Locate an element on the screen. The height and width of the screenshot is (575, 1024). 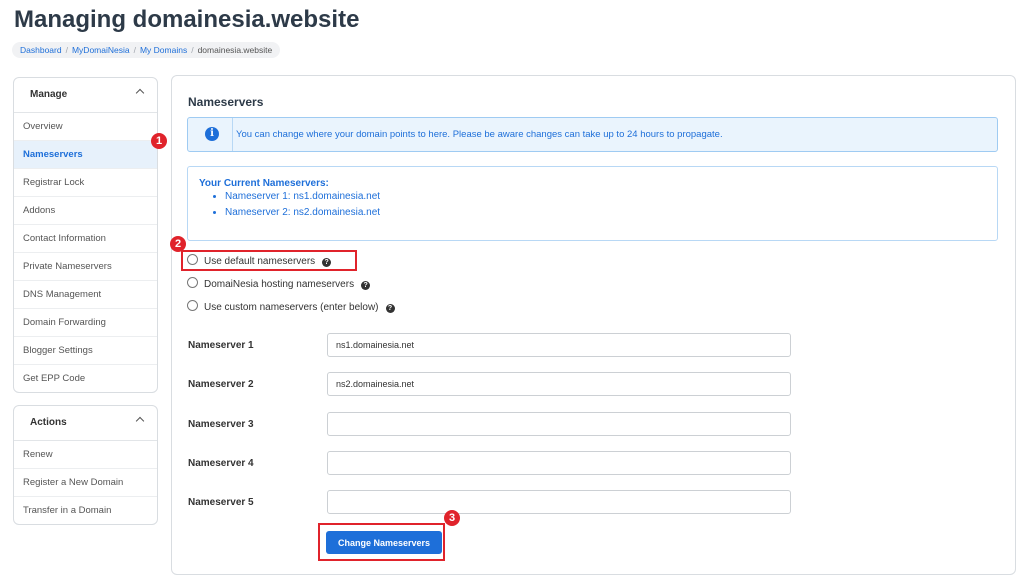
sidebar-item-blogger-settings: Blogger Settings is located at coordinates (85, 351).